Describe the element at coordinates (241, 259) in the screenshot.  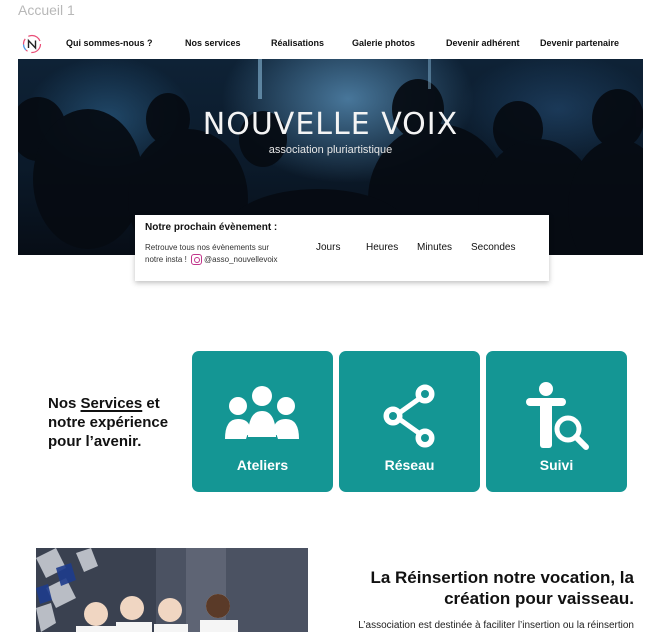
I see `instagram-handle: @asso_nouvellevoix` at that location.